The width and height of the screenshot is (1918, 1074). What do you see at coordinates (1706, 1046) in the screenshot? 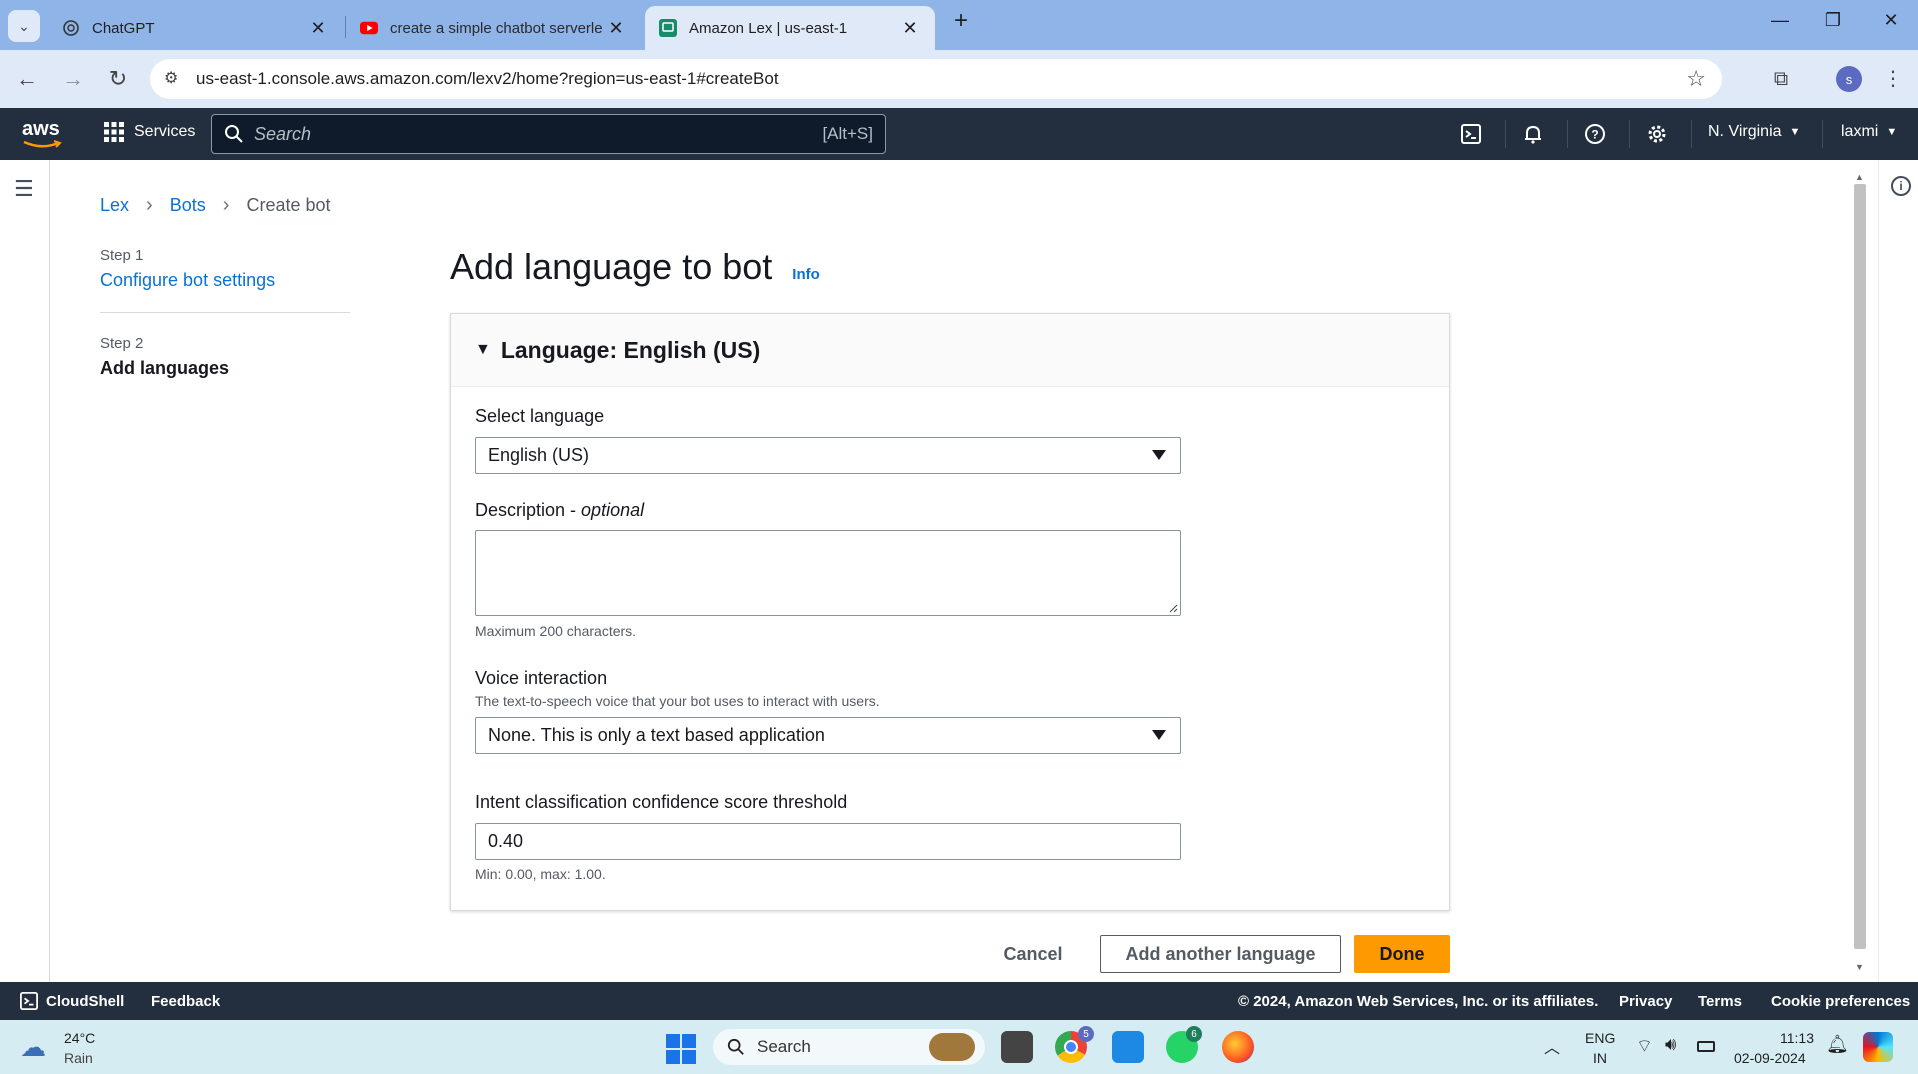
I see `battery-icon` at bounding box center [1706, 1046].